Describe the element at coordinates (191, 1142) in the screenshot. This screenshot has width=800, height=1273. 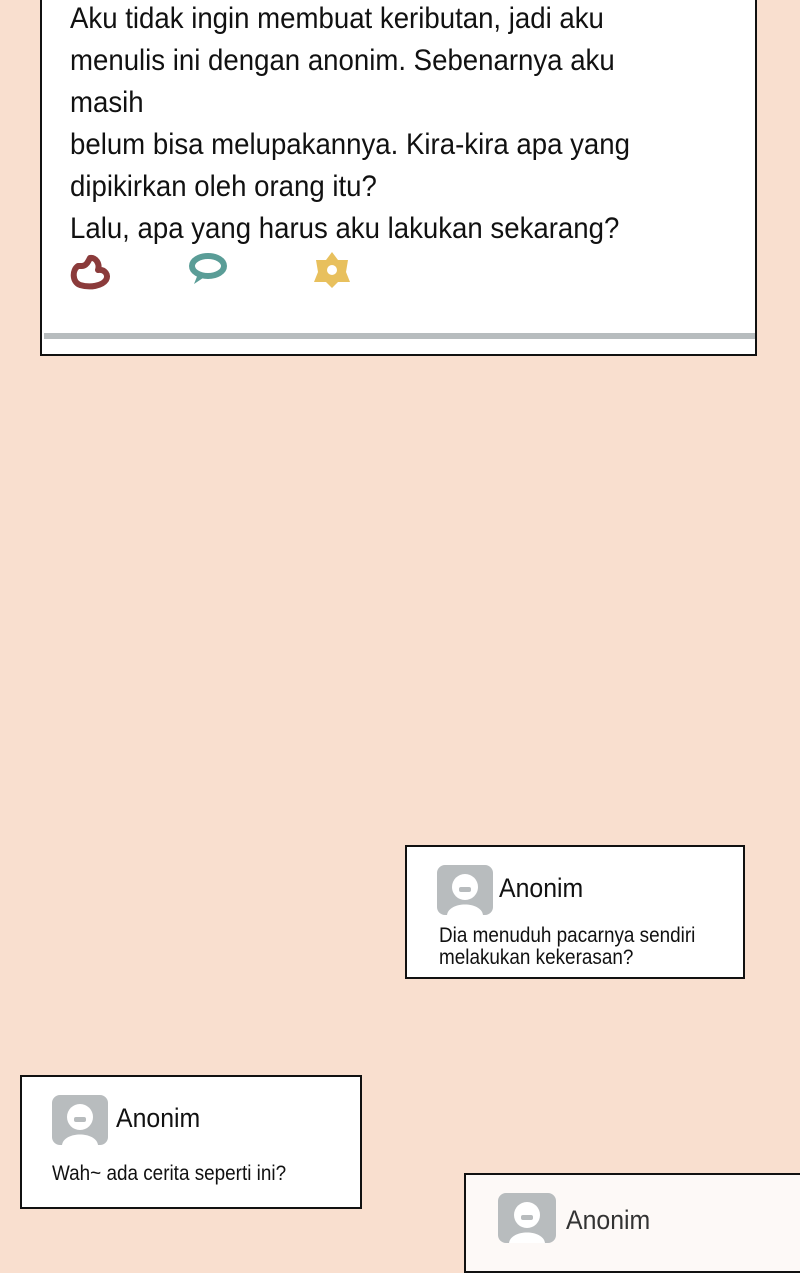
I see `comment-card: Anonim Wah~ ada cerita seperti ini?` at that location.